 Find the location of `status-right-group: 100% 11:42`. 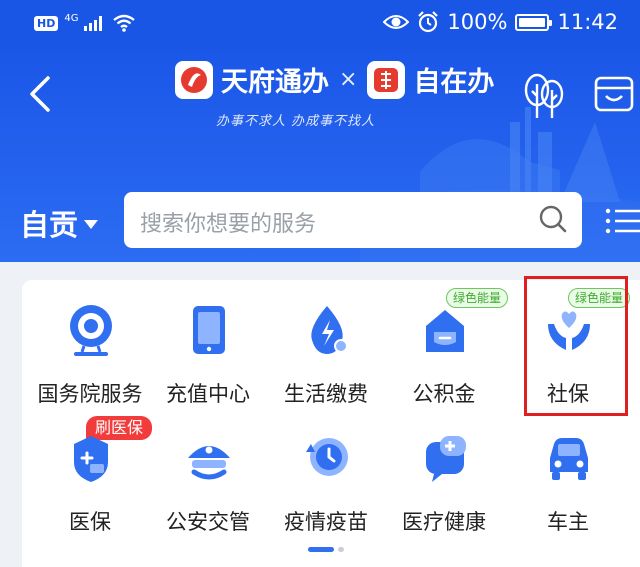

status-right-group: 100% 11:42 is located at coordinates (500, 22).